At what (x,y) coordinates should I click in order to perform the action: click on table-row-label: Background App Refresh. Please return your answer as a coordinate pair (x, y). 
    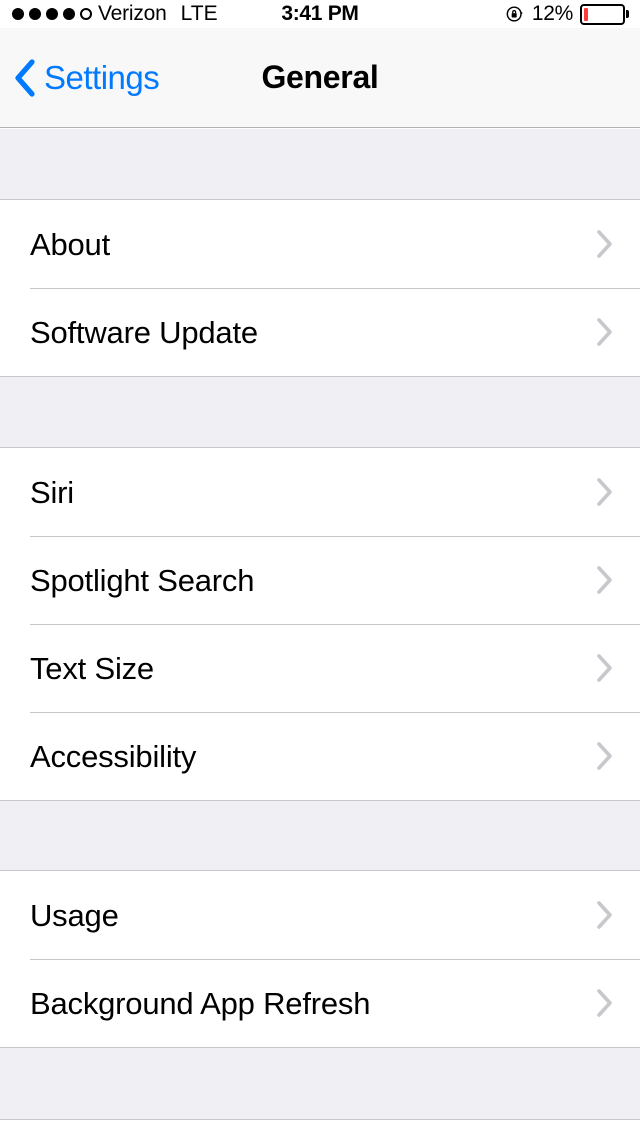
    Looking at the image, I should click on (200, 1003).